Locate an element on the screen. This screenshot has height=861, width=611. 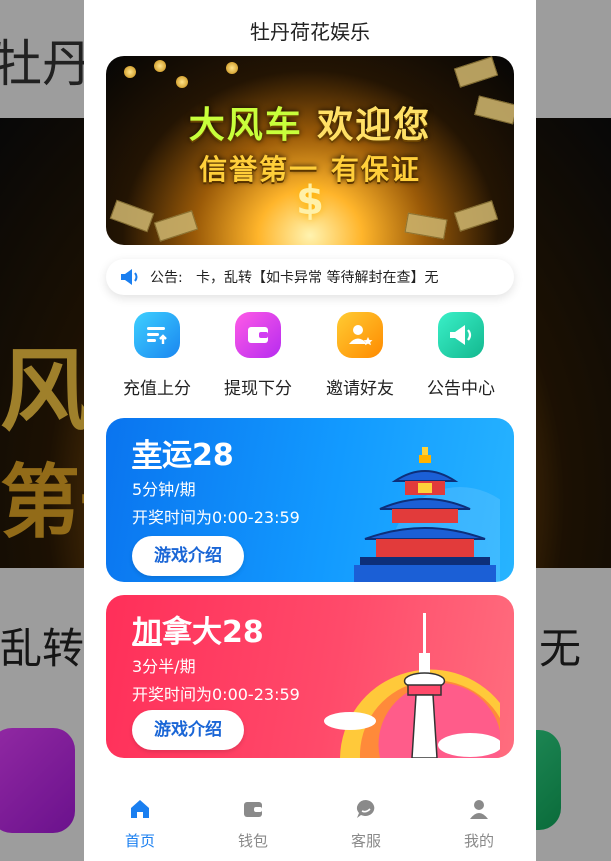
quick-action-label: 充值上分 is located at coordinates (157, 389).